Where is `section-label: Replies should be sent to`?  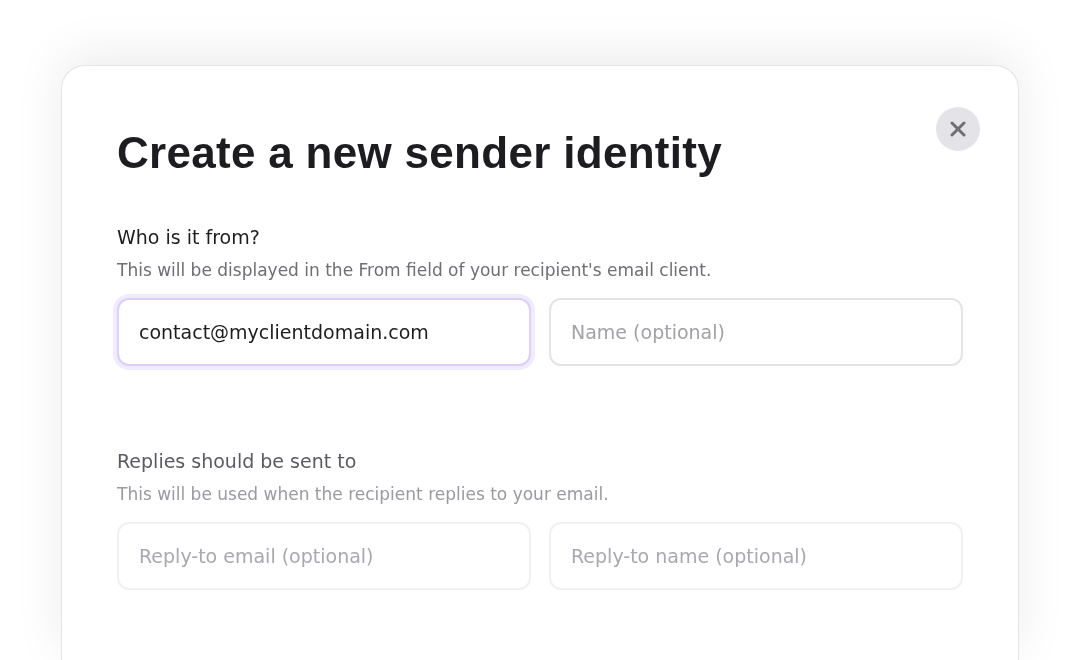 section-label: Replies should be sent to is located at coordinates (237, 461).